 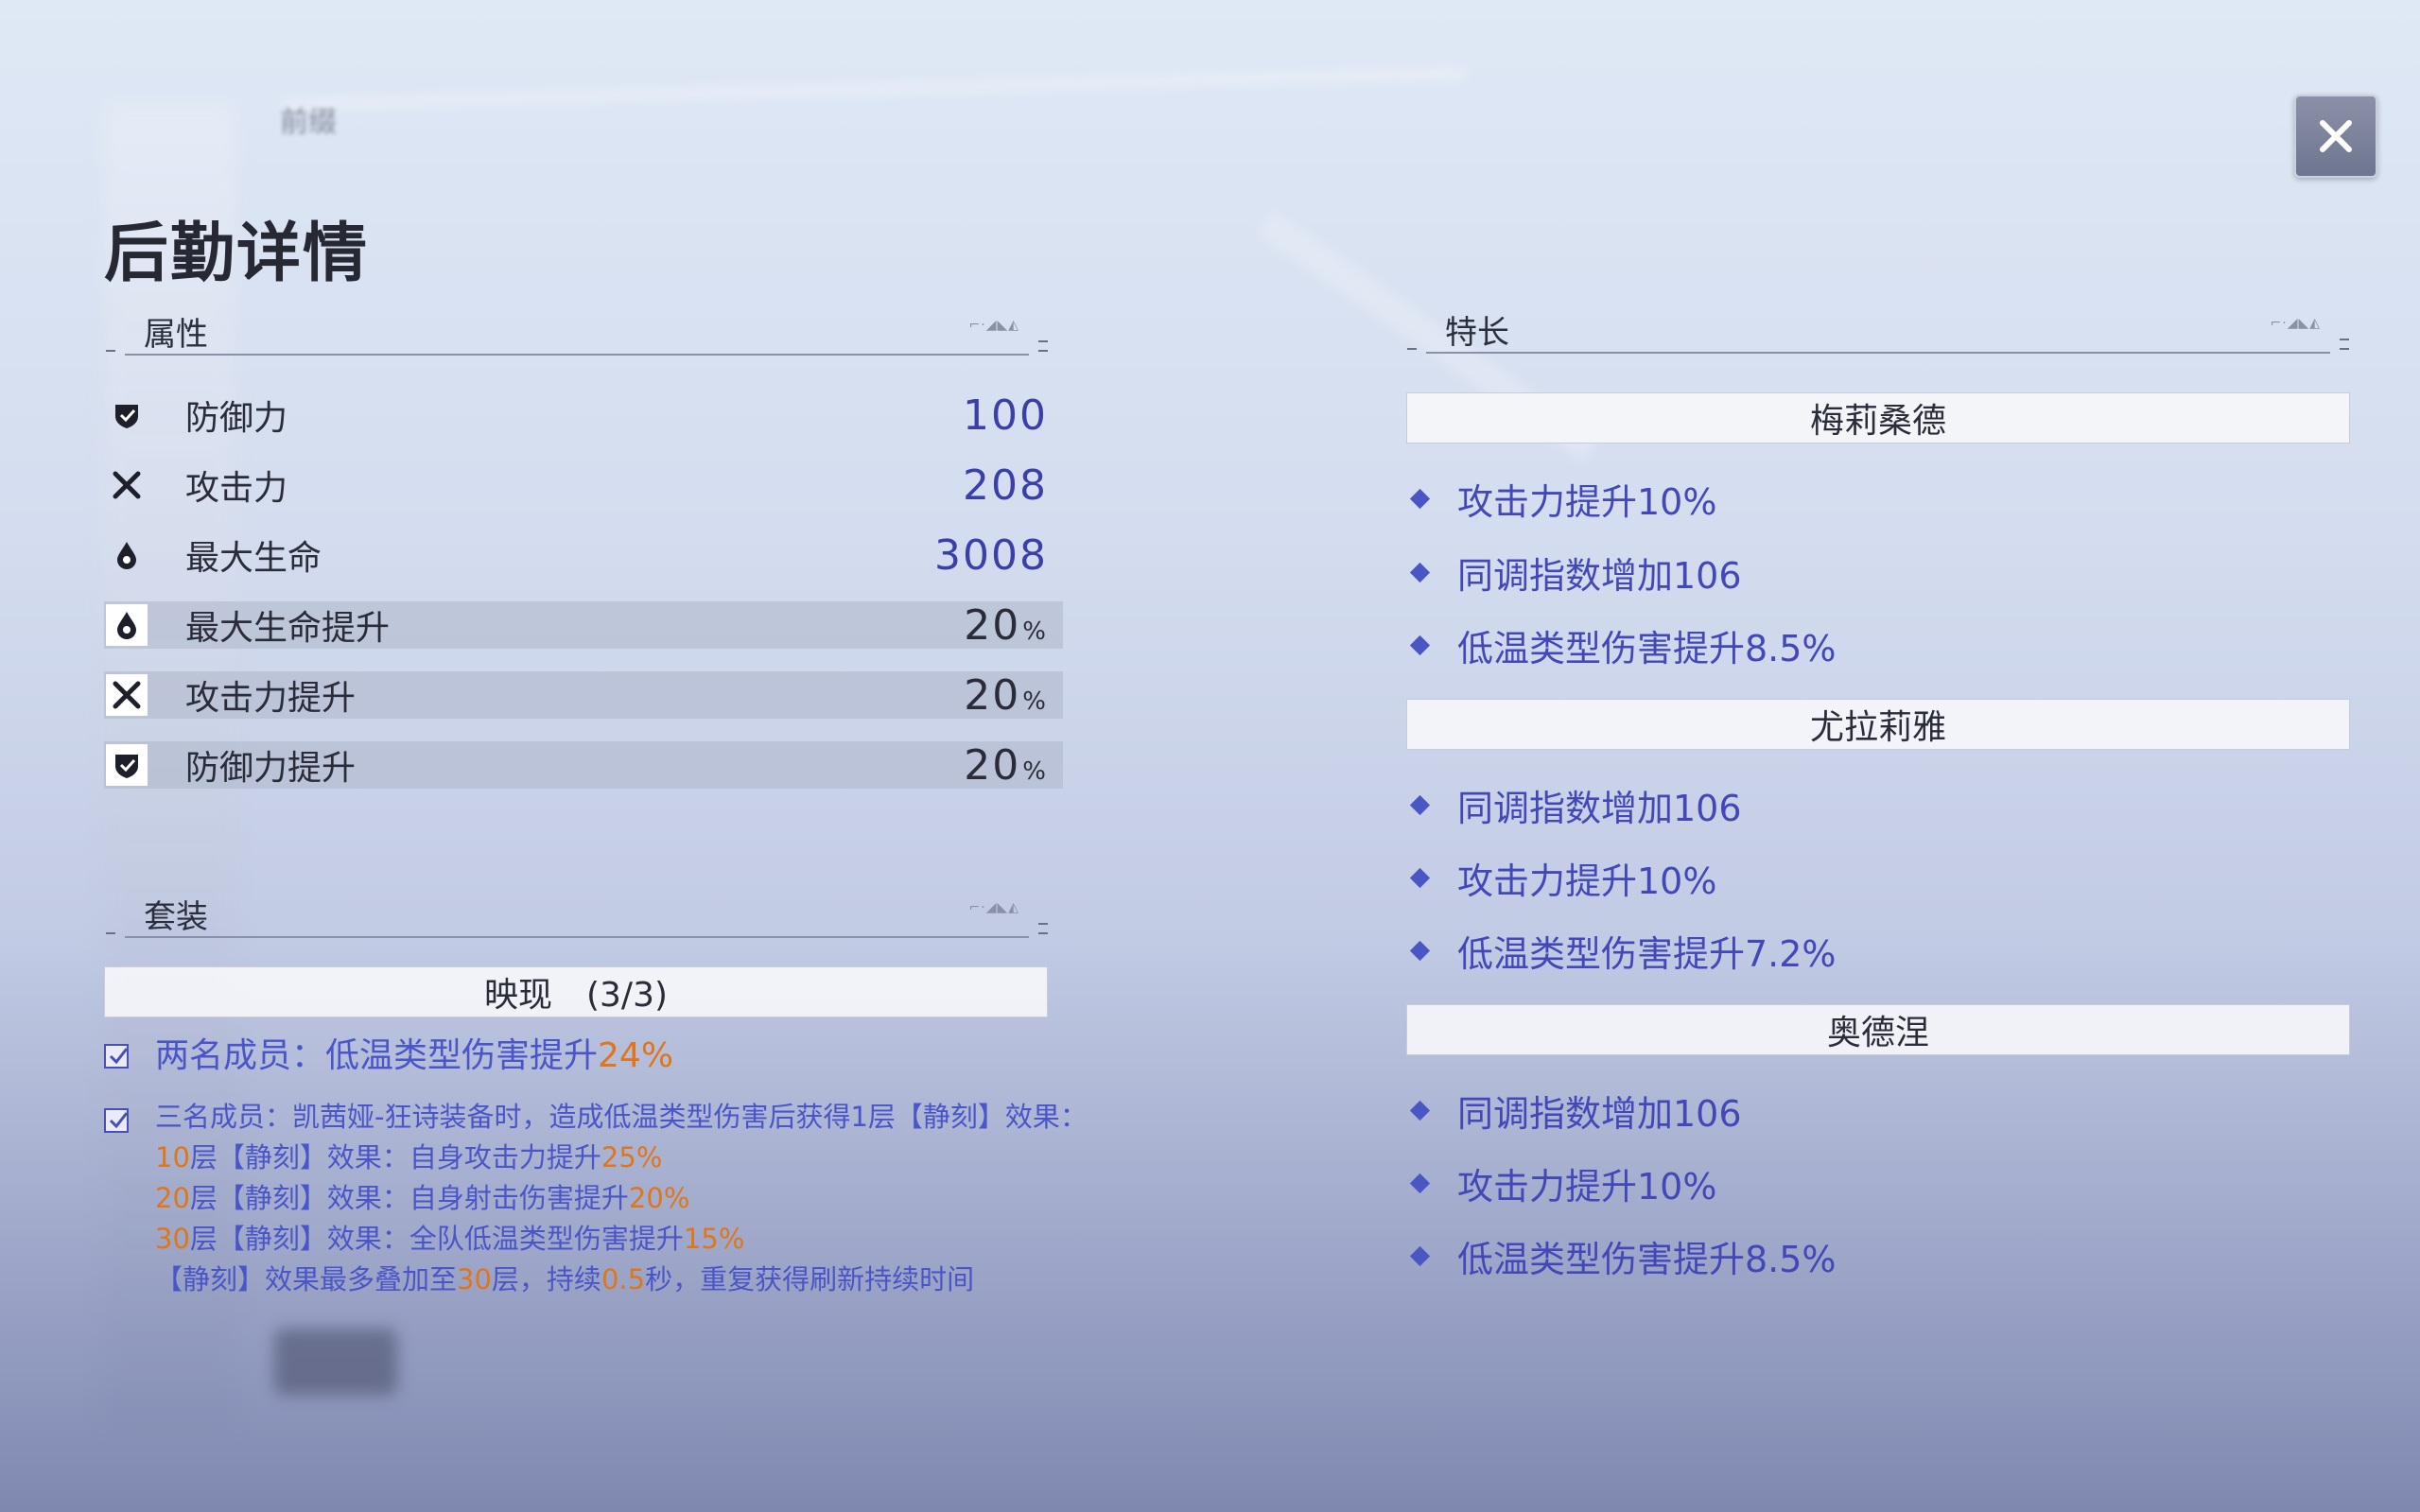 What do you see at coordinates (584, 555) in the screenshot?
I see `attribute-row-max-hp: 最大生命 3008` at bounding box center [584, 555].